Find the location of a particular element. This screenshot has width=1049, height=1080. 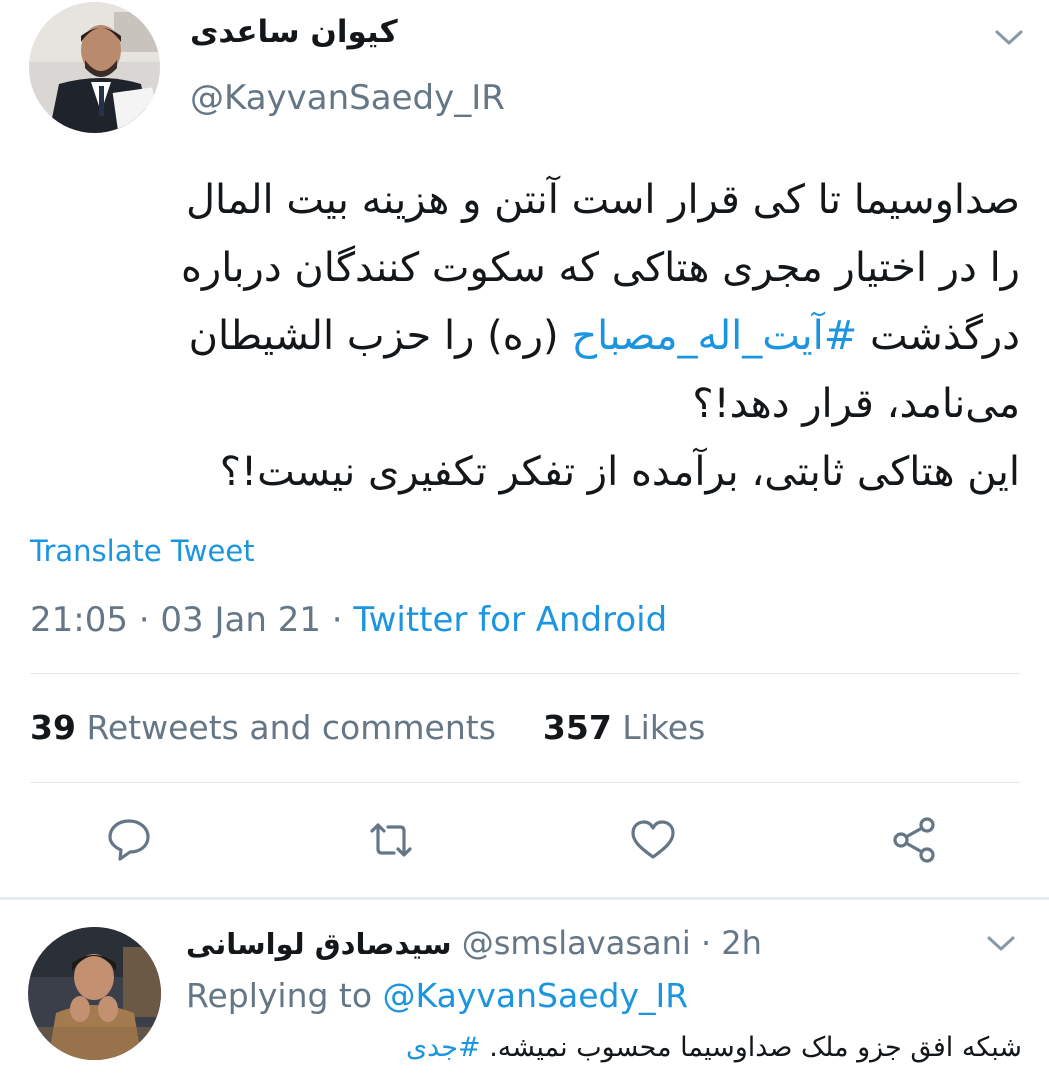

tweet-meta: 21:05 · 03 Jan 21 · Twitter for Android is located at coordinates (348, 620).